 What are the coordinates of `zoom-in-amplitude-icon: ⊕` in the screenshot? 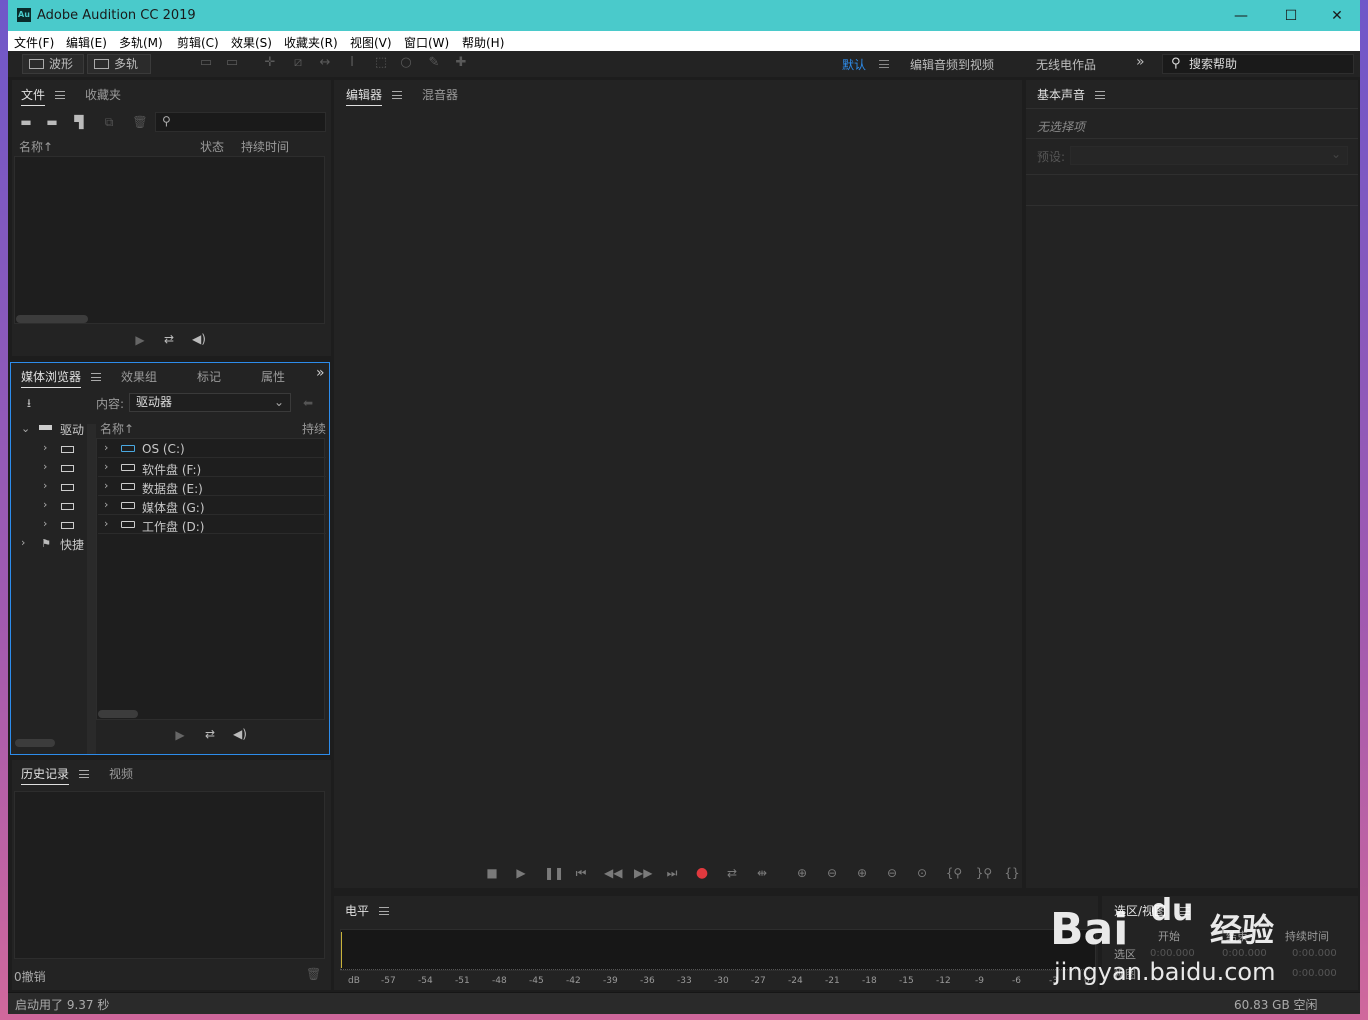 It's located at (802, 873).